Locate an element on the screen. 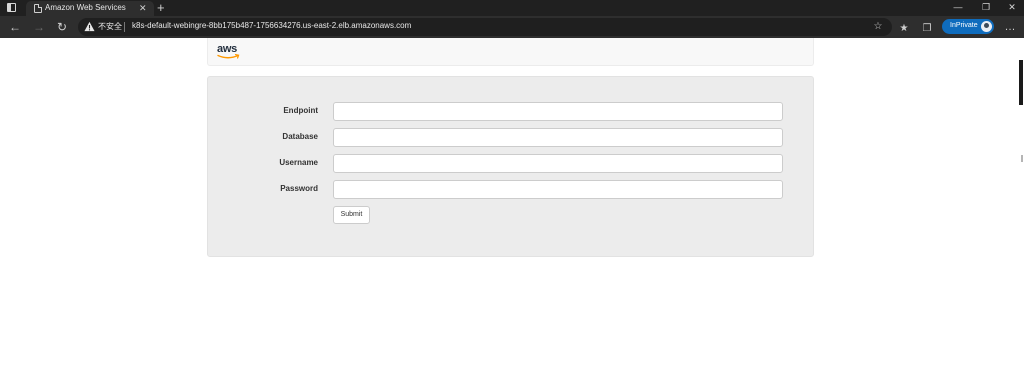  tab-title: Amazon Web Services is located at coordinates (85, 7).